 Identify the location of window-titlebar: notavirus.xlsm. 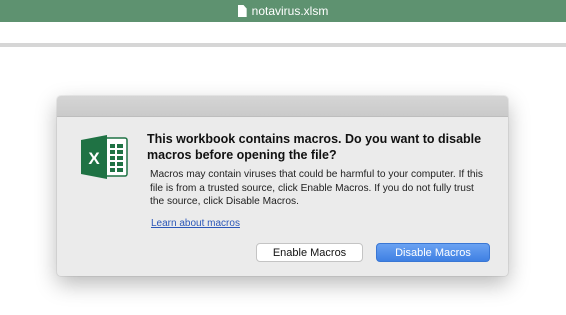
(283, 11).